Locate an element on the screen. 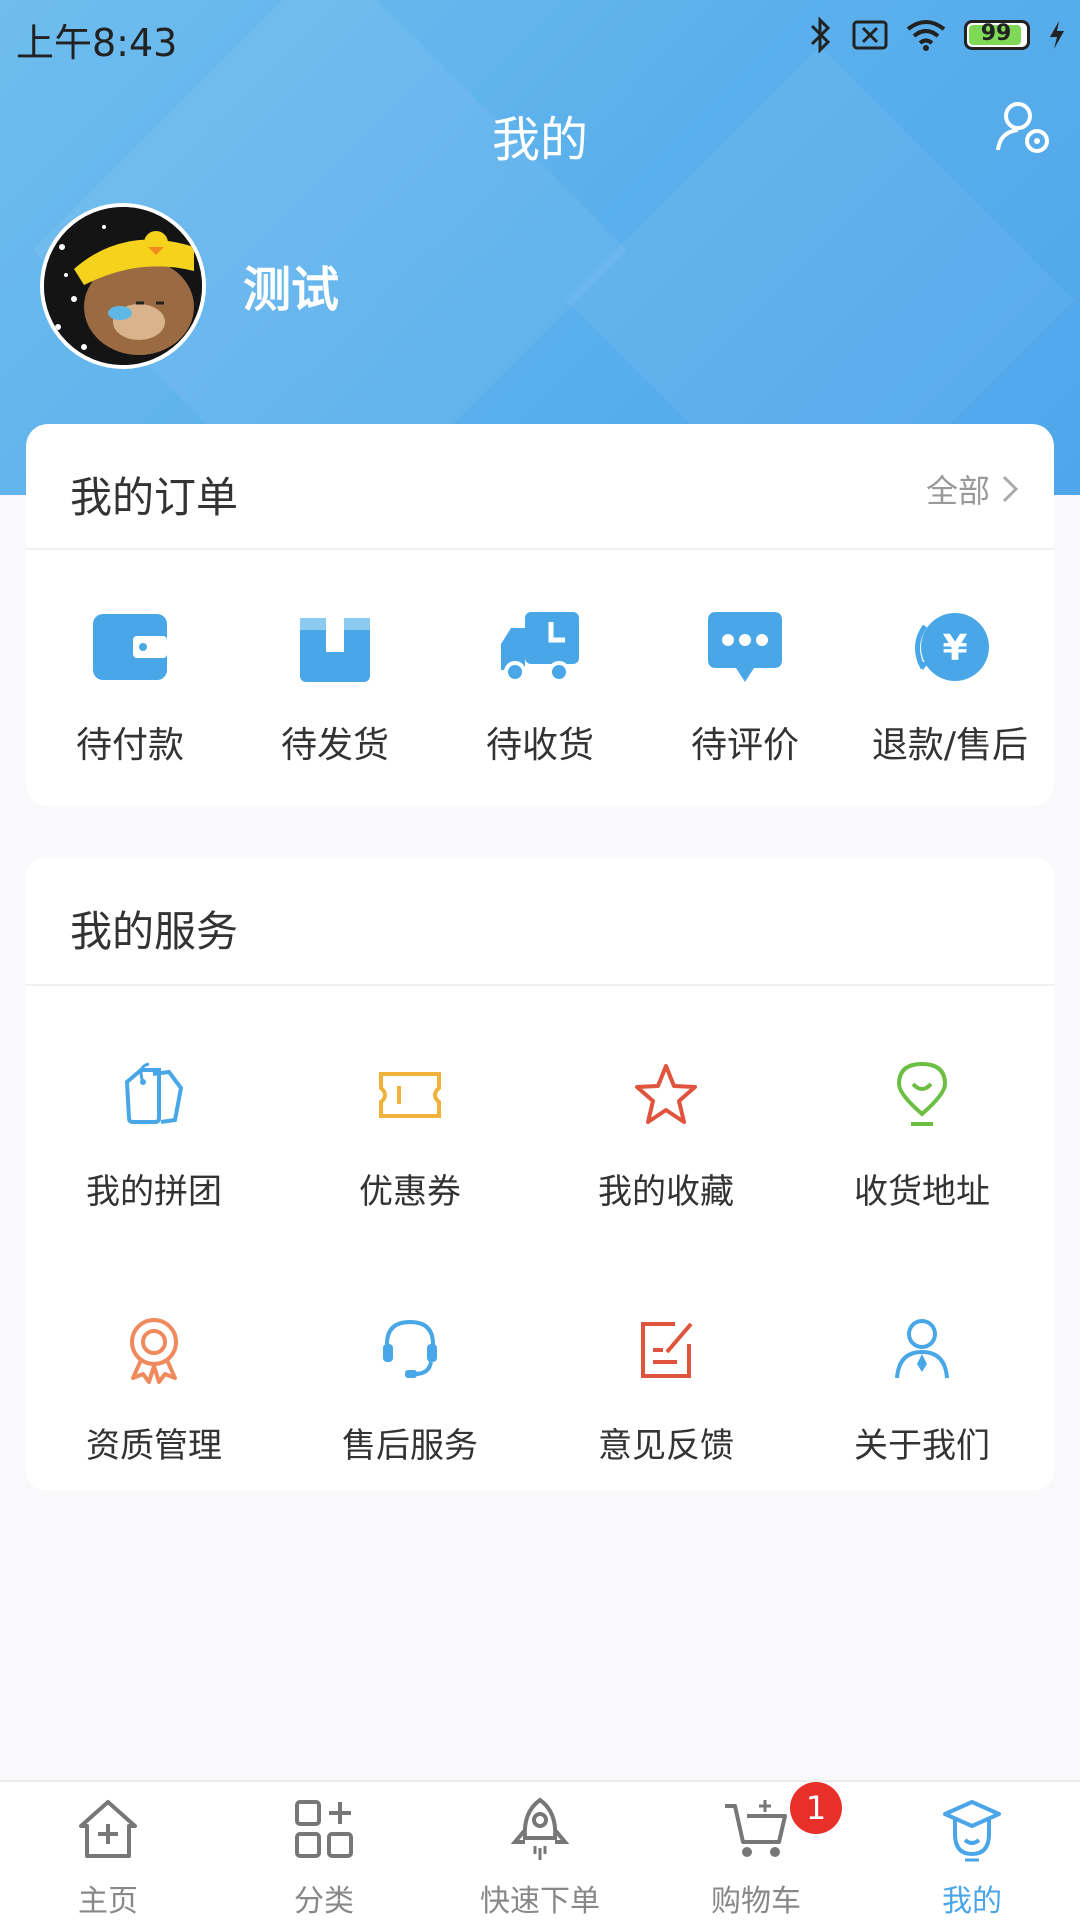  page-title: 我的 is located at coordinates (539, 140).